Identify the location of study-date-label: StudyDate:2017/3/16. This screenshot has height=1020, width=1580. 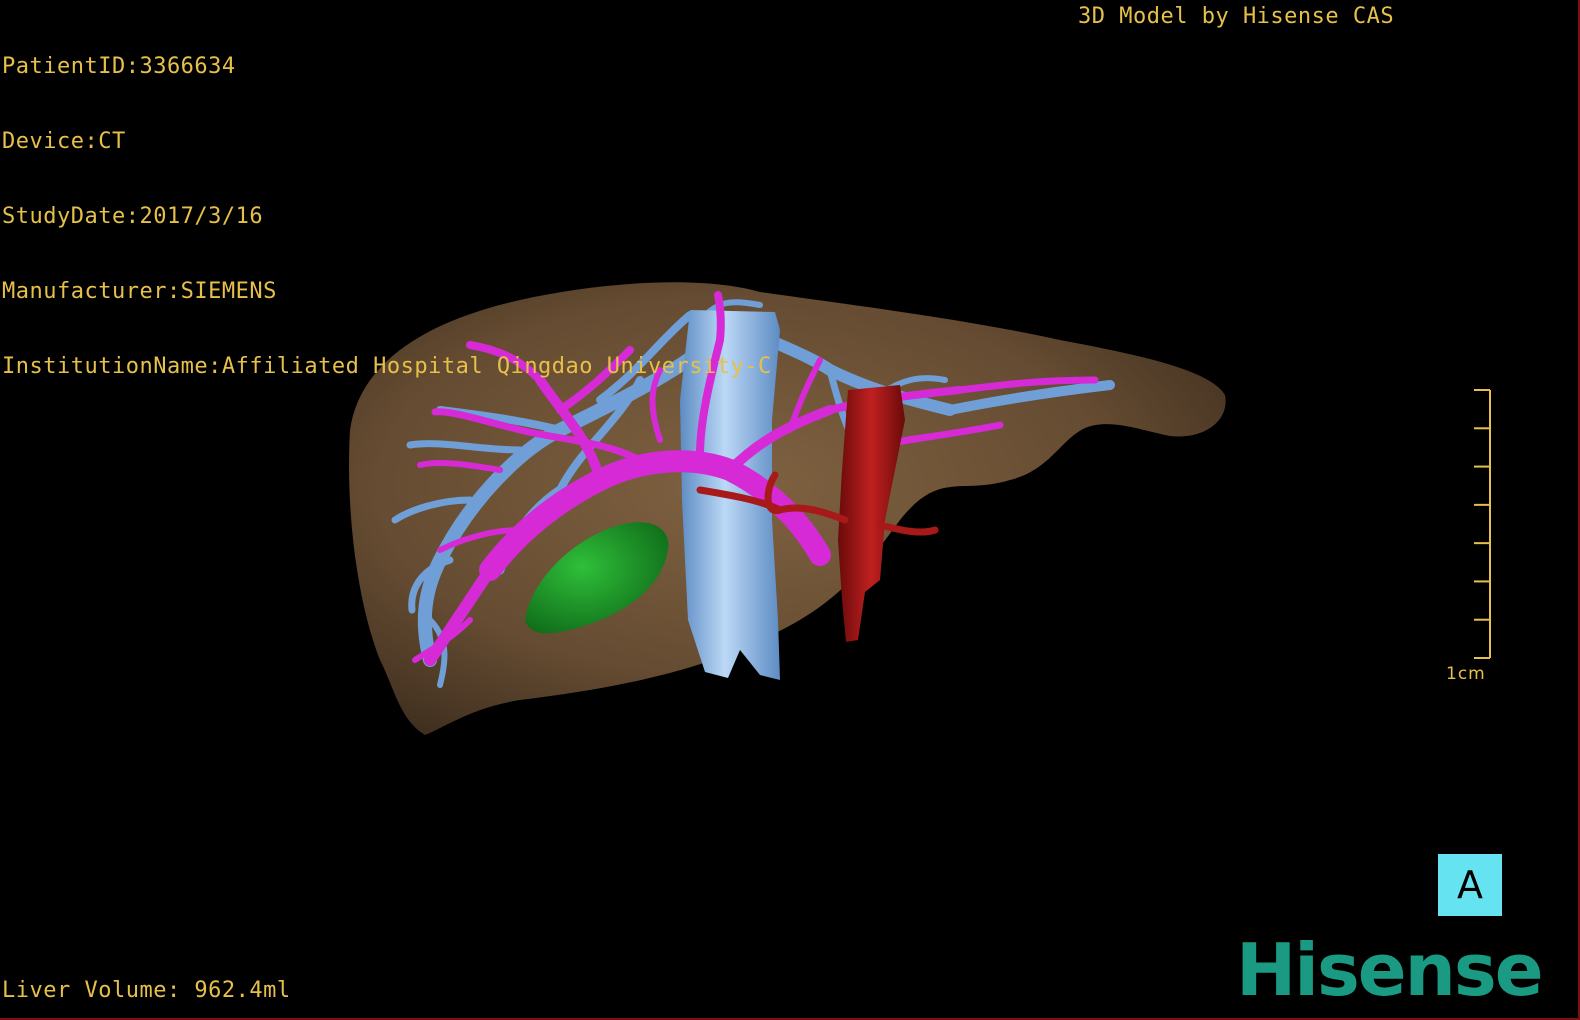
(133, 216).